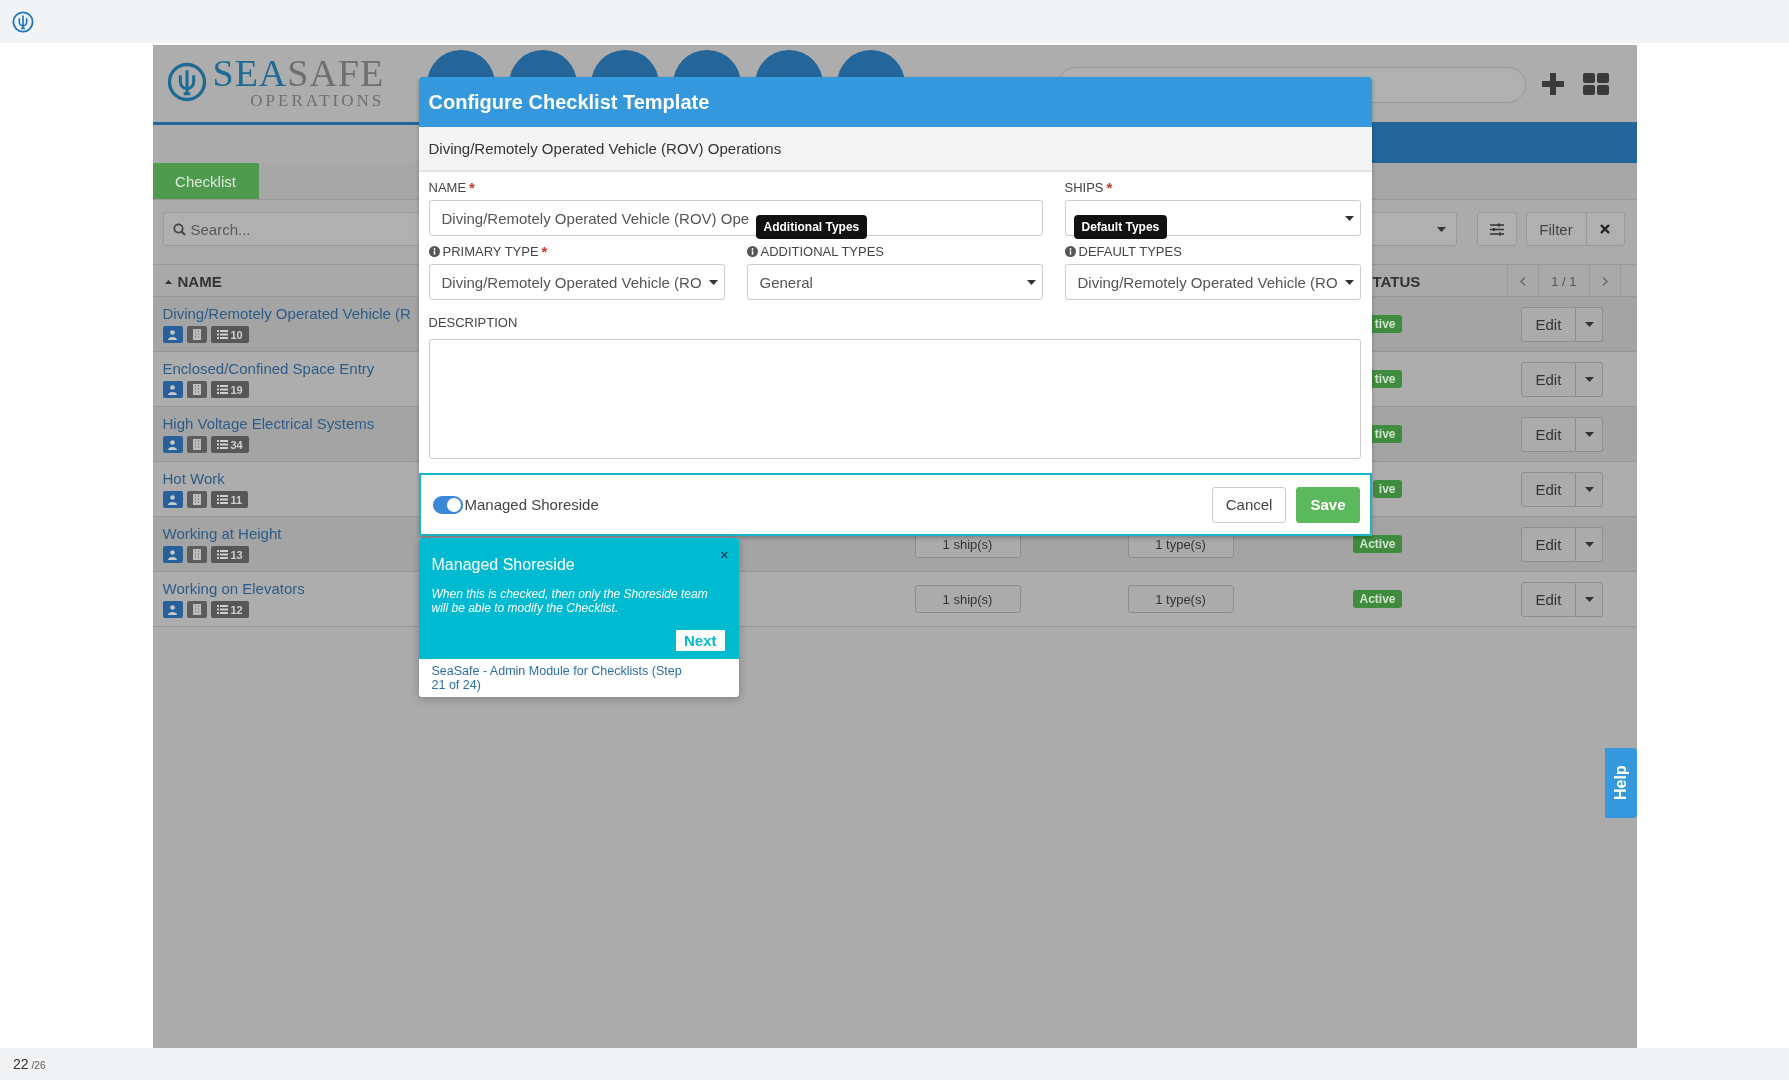  What do you see at coordinates (229, 389) in the screenshot?
I see `item-count-badge: 19` at bounding box center [229, 389].